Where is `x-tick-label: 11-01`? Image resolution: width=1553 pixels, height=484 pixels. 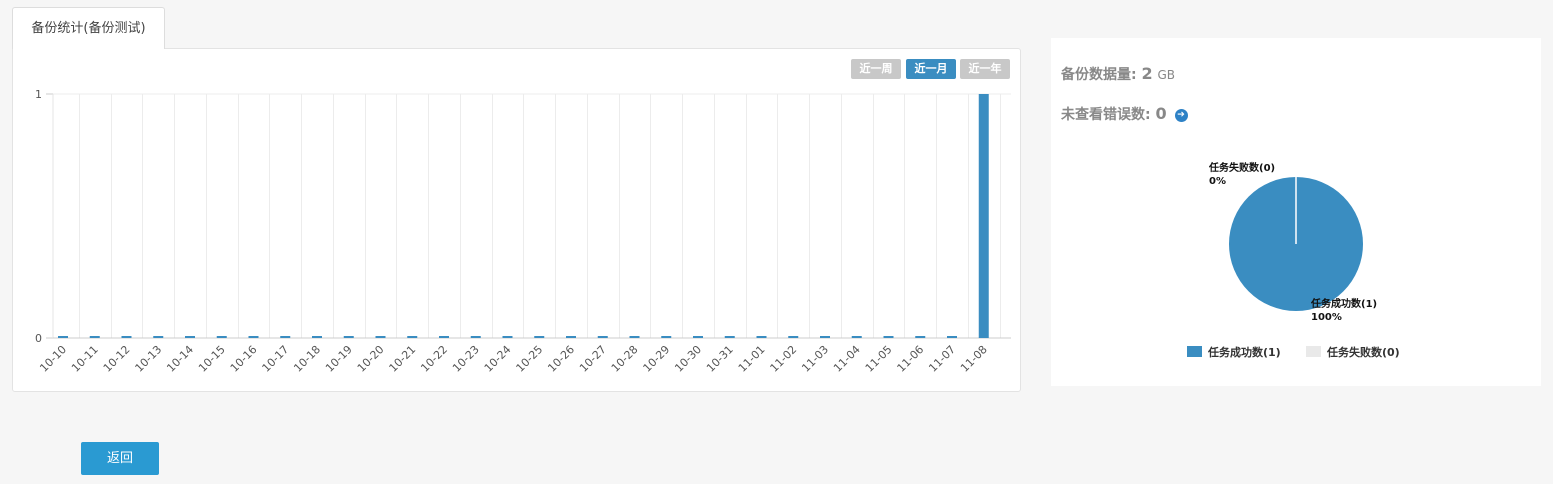 x-tick-label: 11-01 is located at coordinates (752, 359).